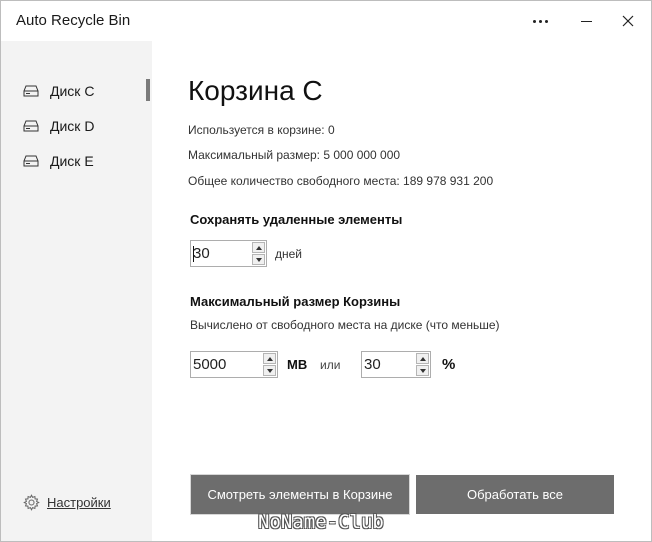 The width and height of the screenshot is (652, 542). I want to click on days-stepper: 30, so click(228, 253).